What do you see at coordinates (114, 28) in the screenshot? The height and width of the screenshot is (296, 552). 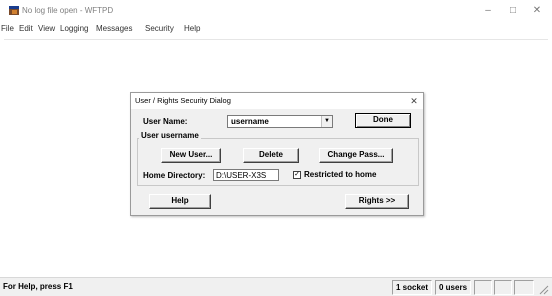 I see `menu-messages: Messages` at bounding box center [114, 28].